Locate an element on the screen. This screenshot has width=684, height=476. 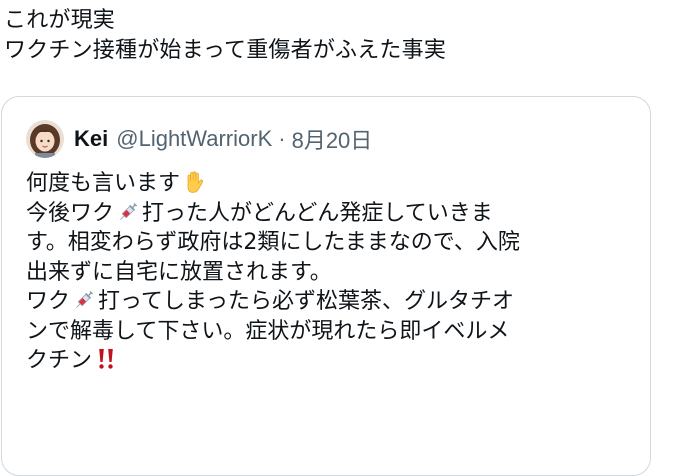
tweet-line-1: これが現実 is located at coordinates (60, 20).